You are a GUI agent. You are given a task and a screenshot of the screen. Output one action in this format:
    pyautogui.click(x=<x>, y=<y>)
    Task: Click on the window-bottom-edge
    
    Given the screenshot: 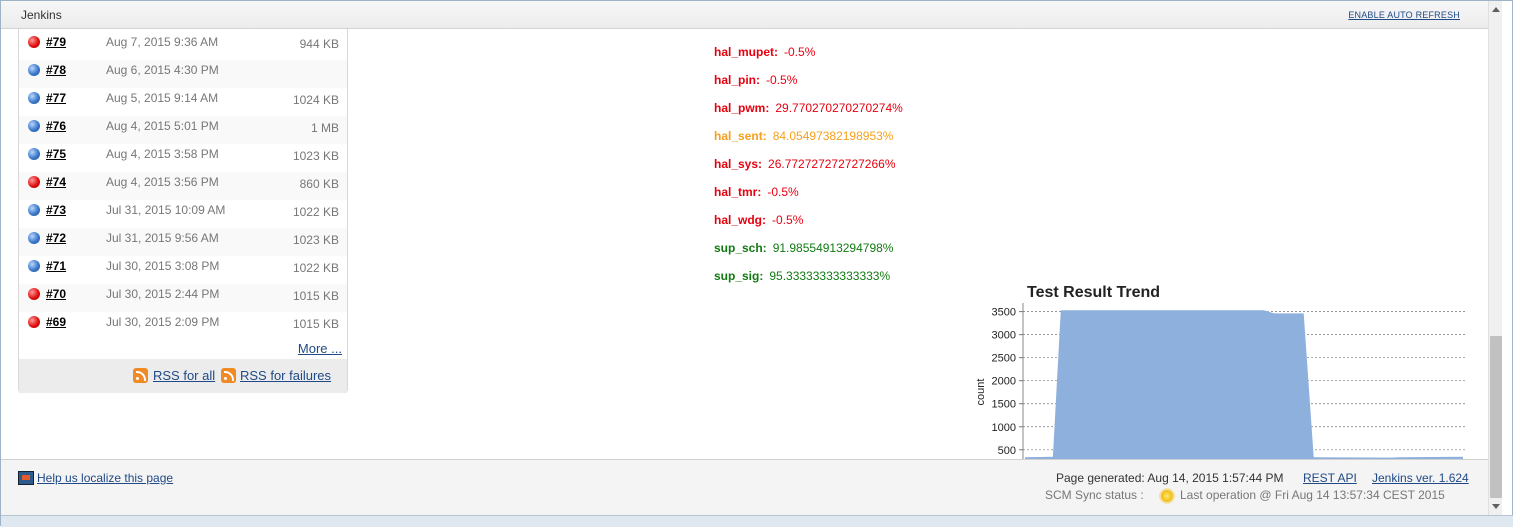 What is the action you would take?
    pyautogui.click(x=757, y=521)
    